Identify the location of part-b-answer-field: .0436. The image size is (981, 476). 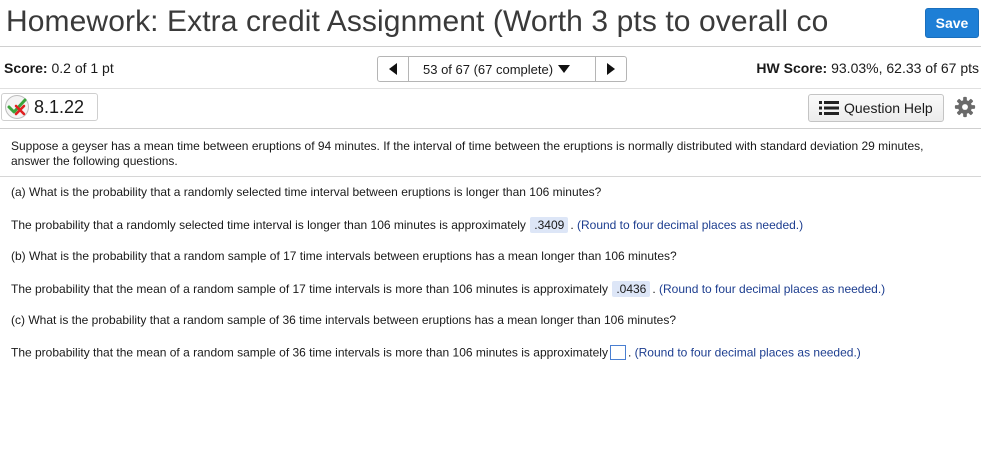
(631, 289).